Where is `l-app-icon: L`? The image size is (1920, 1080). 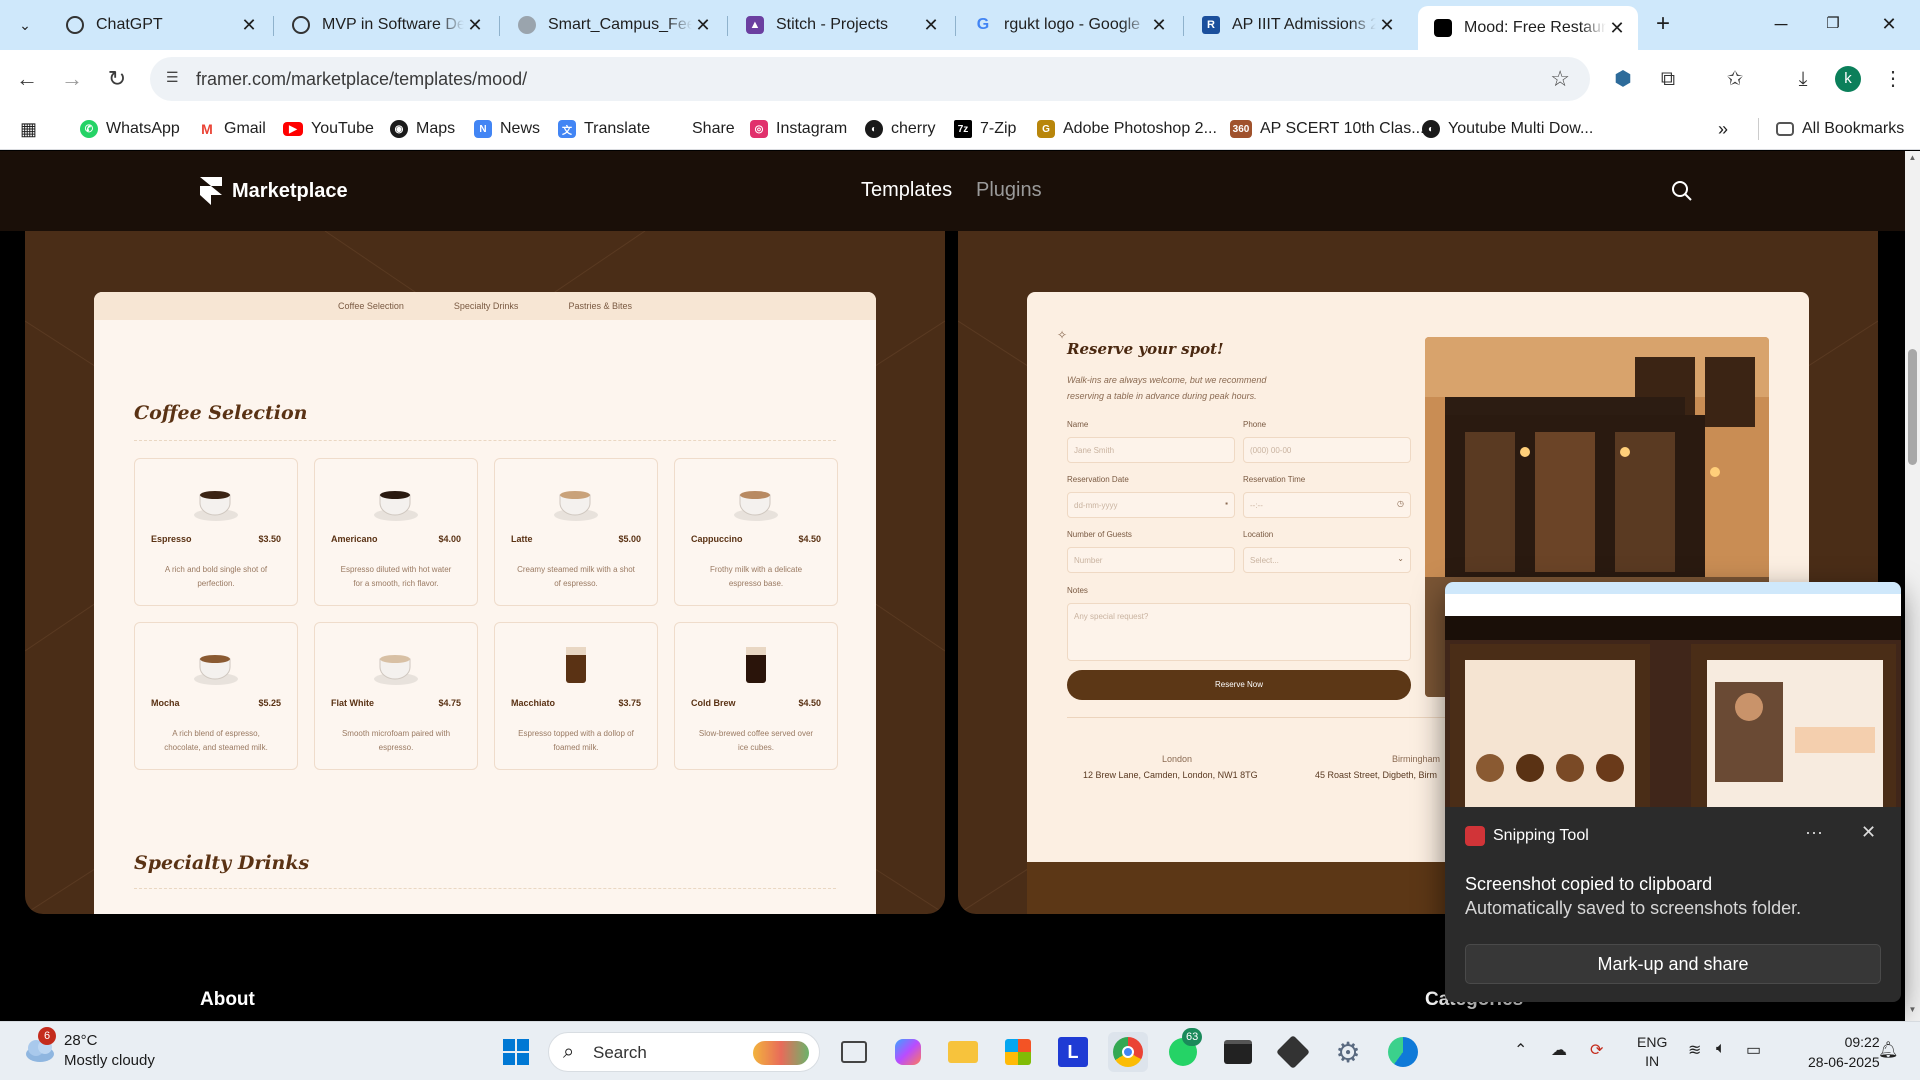
l-app-icon: L is located at coordinates (1073, 1052).